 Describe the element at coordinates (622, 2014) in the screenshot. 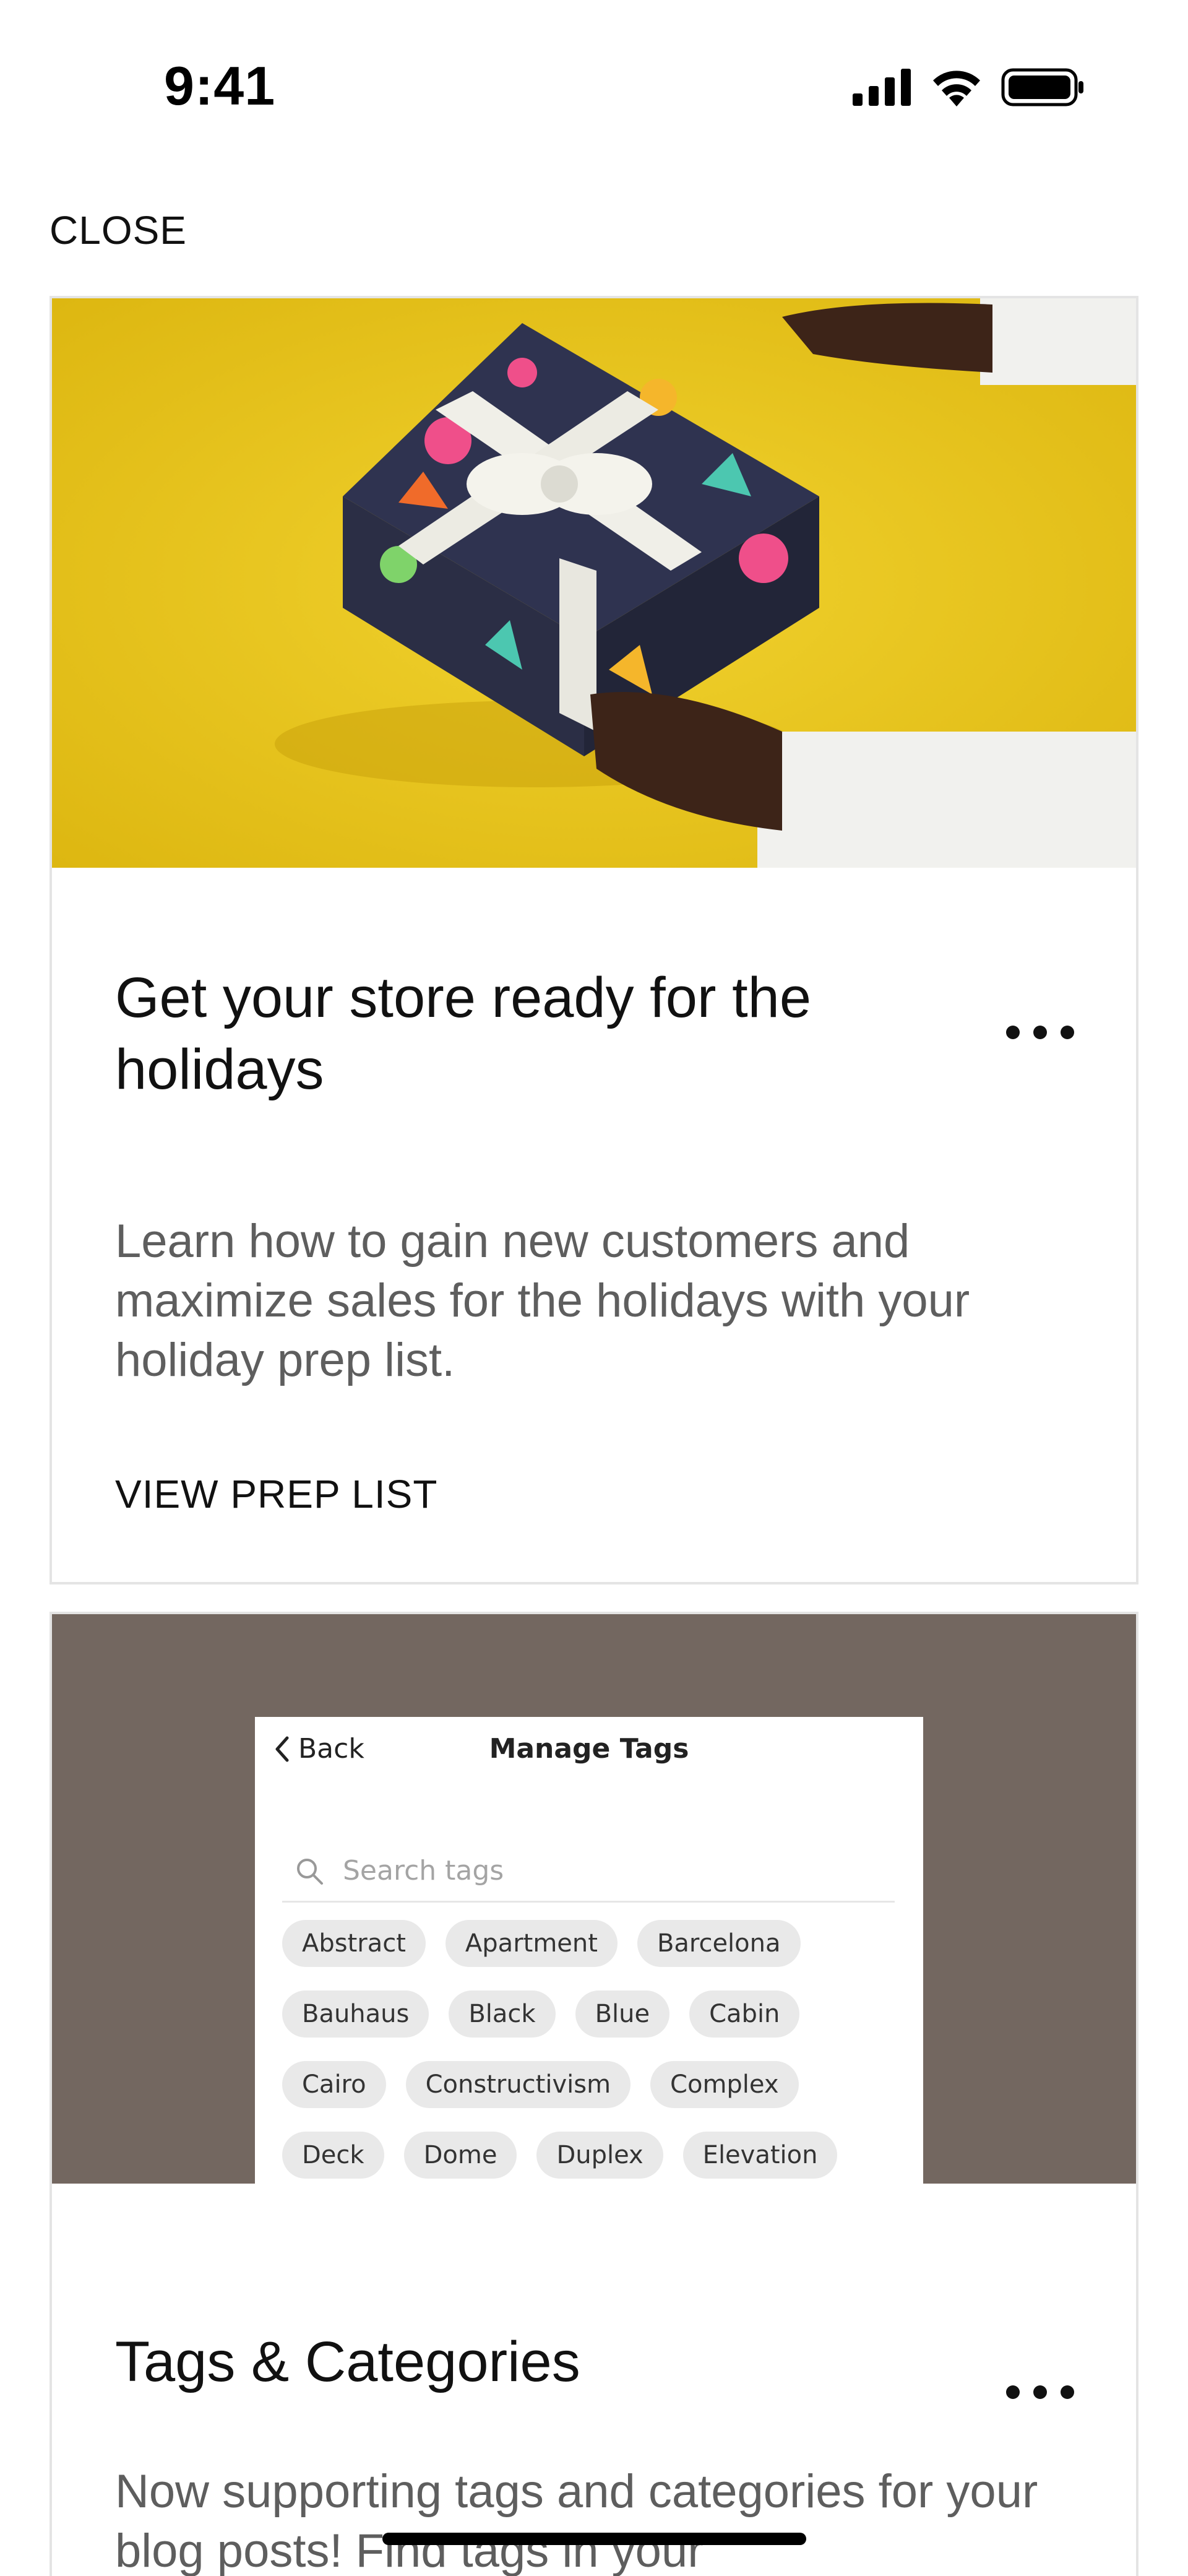

I see `tag-chip: Blue` at that location.